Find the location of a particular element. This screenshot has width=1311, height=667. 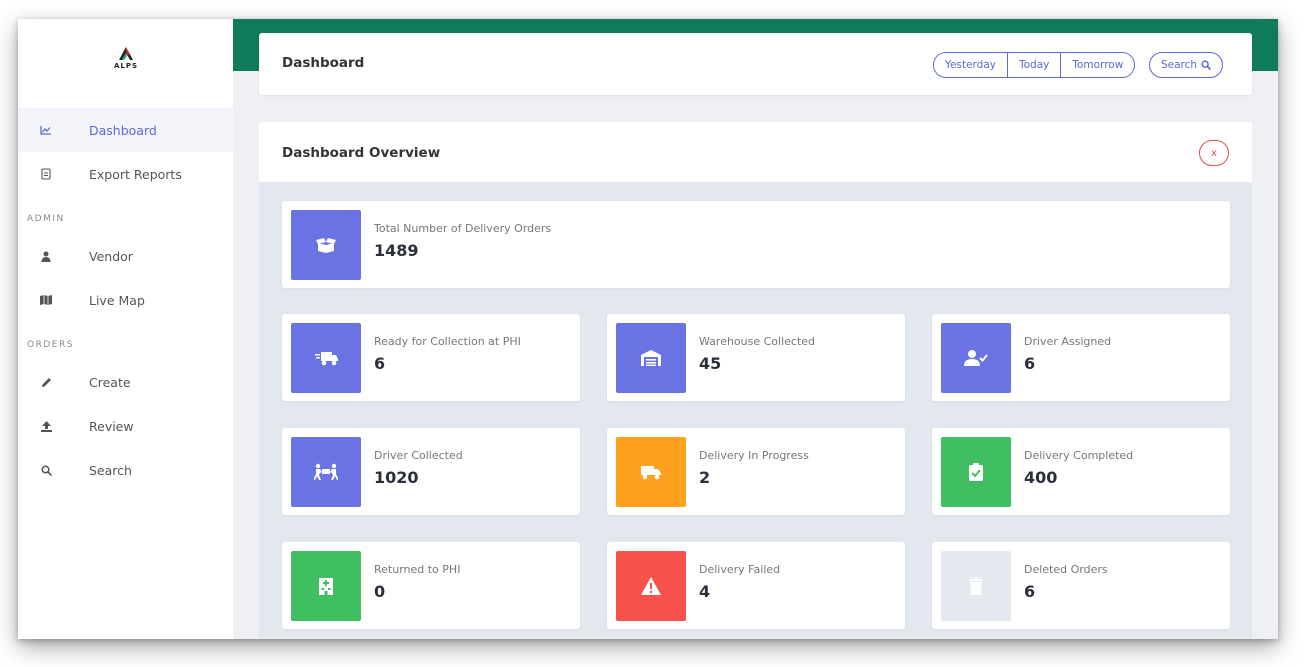

stat-card-ready-for-collection: Ready for Collection at PHI 6 is located at coordinates (431, 357).